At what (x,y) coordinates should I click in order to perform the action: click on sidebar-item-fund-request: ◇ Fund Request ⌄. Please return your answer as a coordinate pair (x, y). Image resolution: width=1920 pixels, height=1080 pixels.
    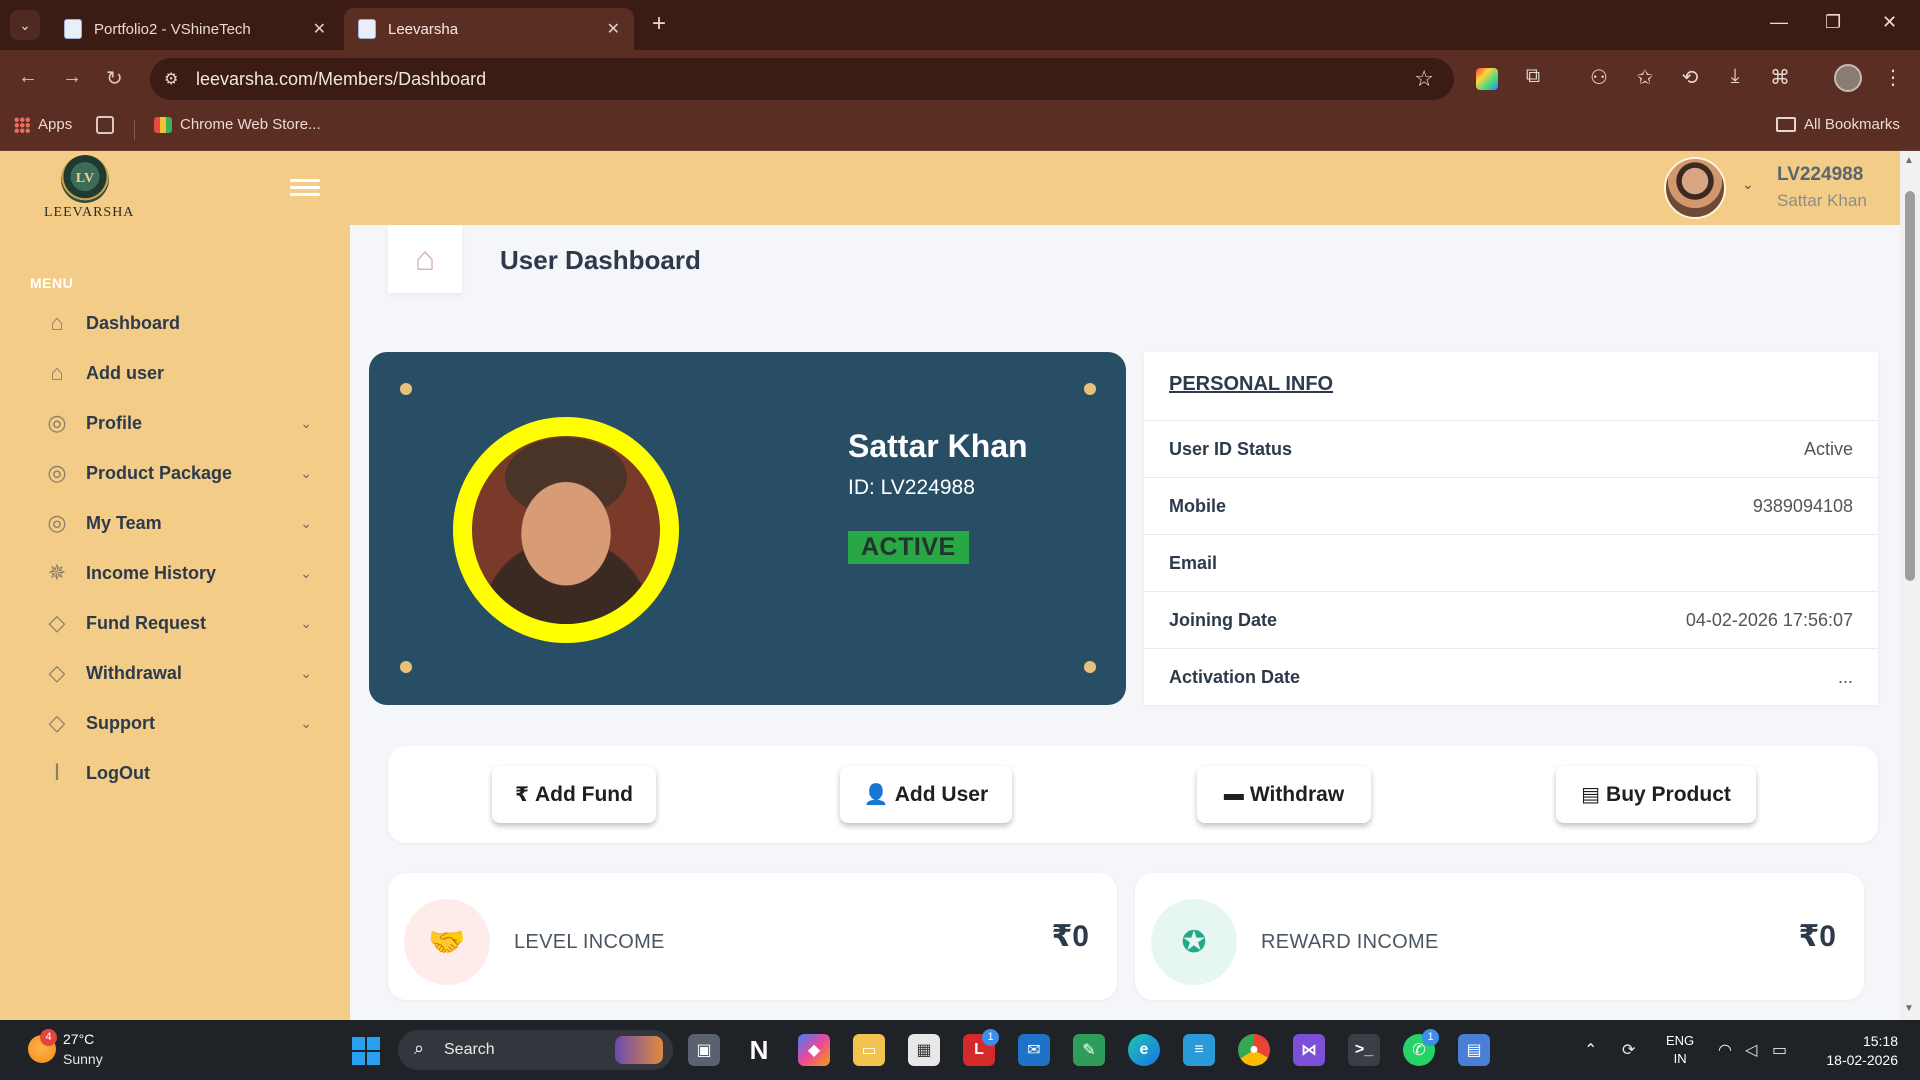
    Looking at the image, I should click on (177, 623).